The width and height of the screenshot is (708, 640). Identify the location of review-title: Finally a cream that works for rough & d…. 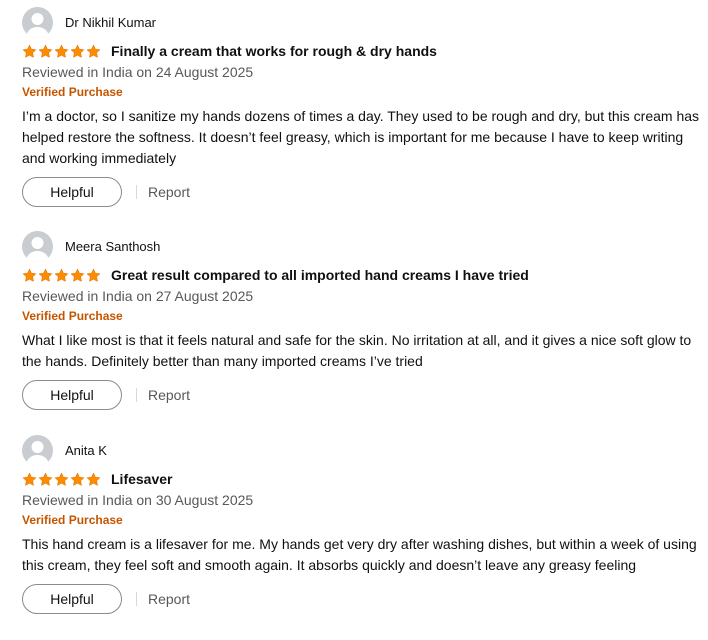
(274, 51).